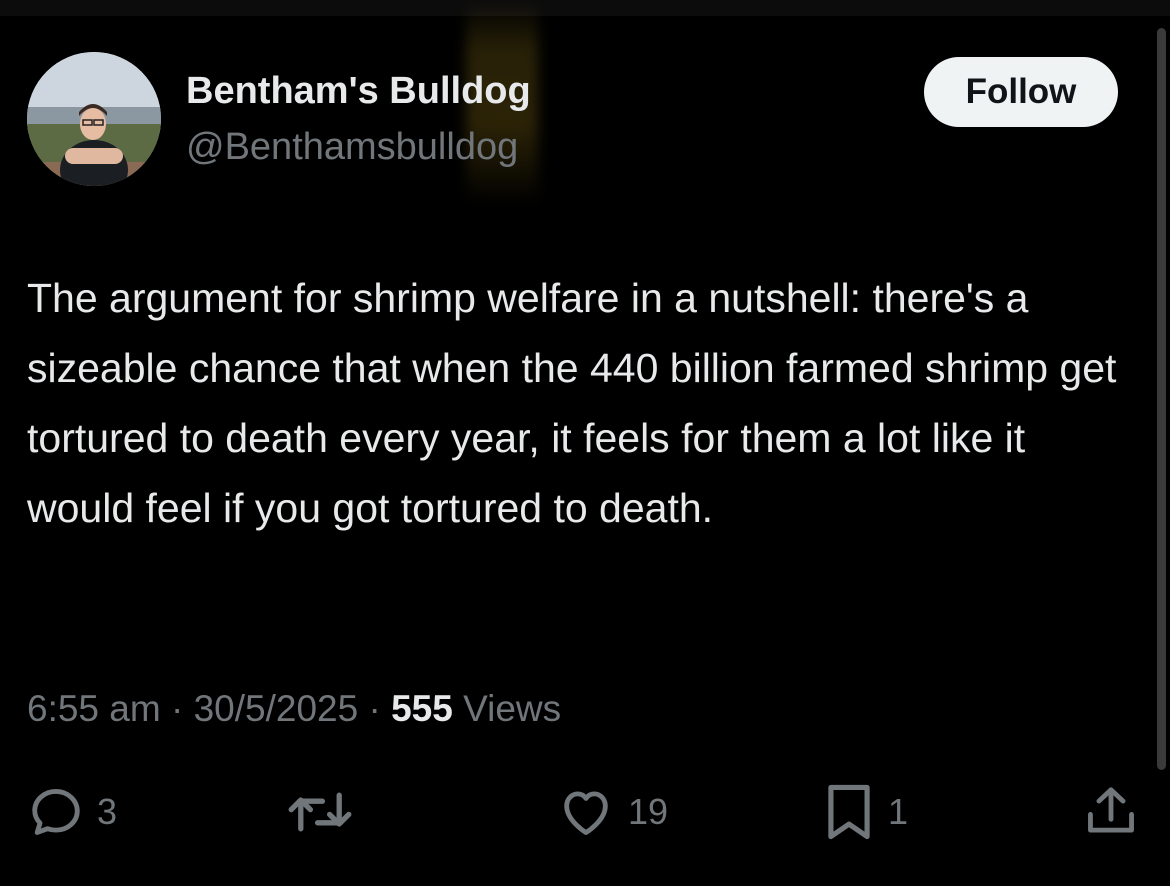  I want to click on author-display-name: Bentham's Bulldog, so click(358, 91).